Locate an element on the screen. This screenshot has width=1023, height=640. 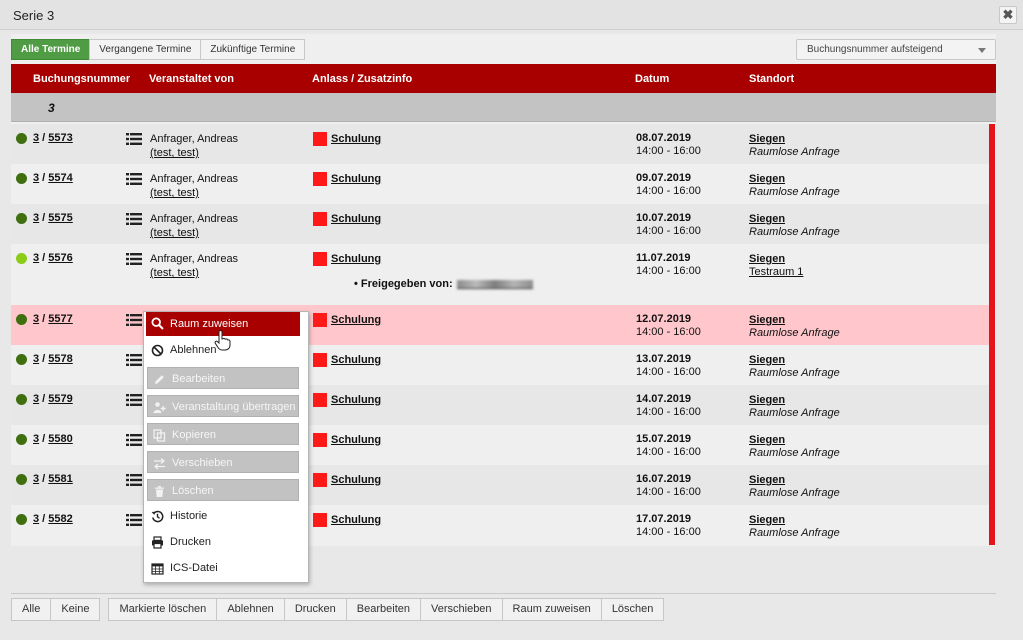
booking-link: 5578 is located at coordinates (60, 359).